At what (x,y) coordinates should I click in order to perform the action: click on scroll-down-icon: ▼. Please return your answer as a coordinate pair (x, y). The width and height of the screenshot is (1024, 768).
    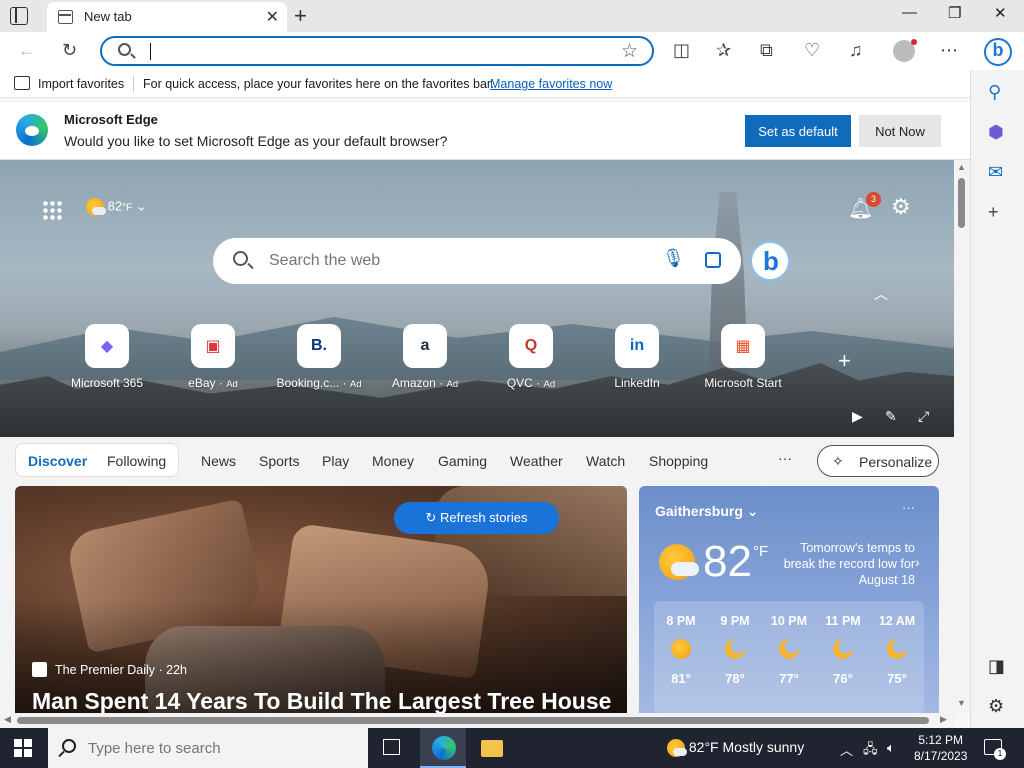
    Looking at the image, I should click on (961, 703).